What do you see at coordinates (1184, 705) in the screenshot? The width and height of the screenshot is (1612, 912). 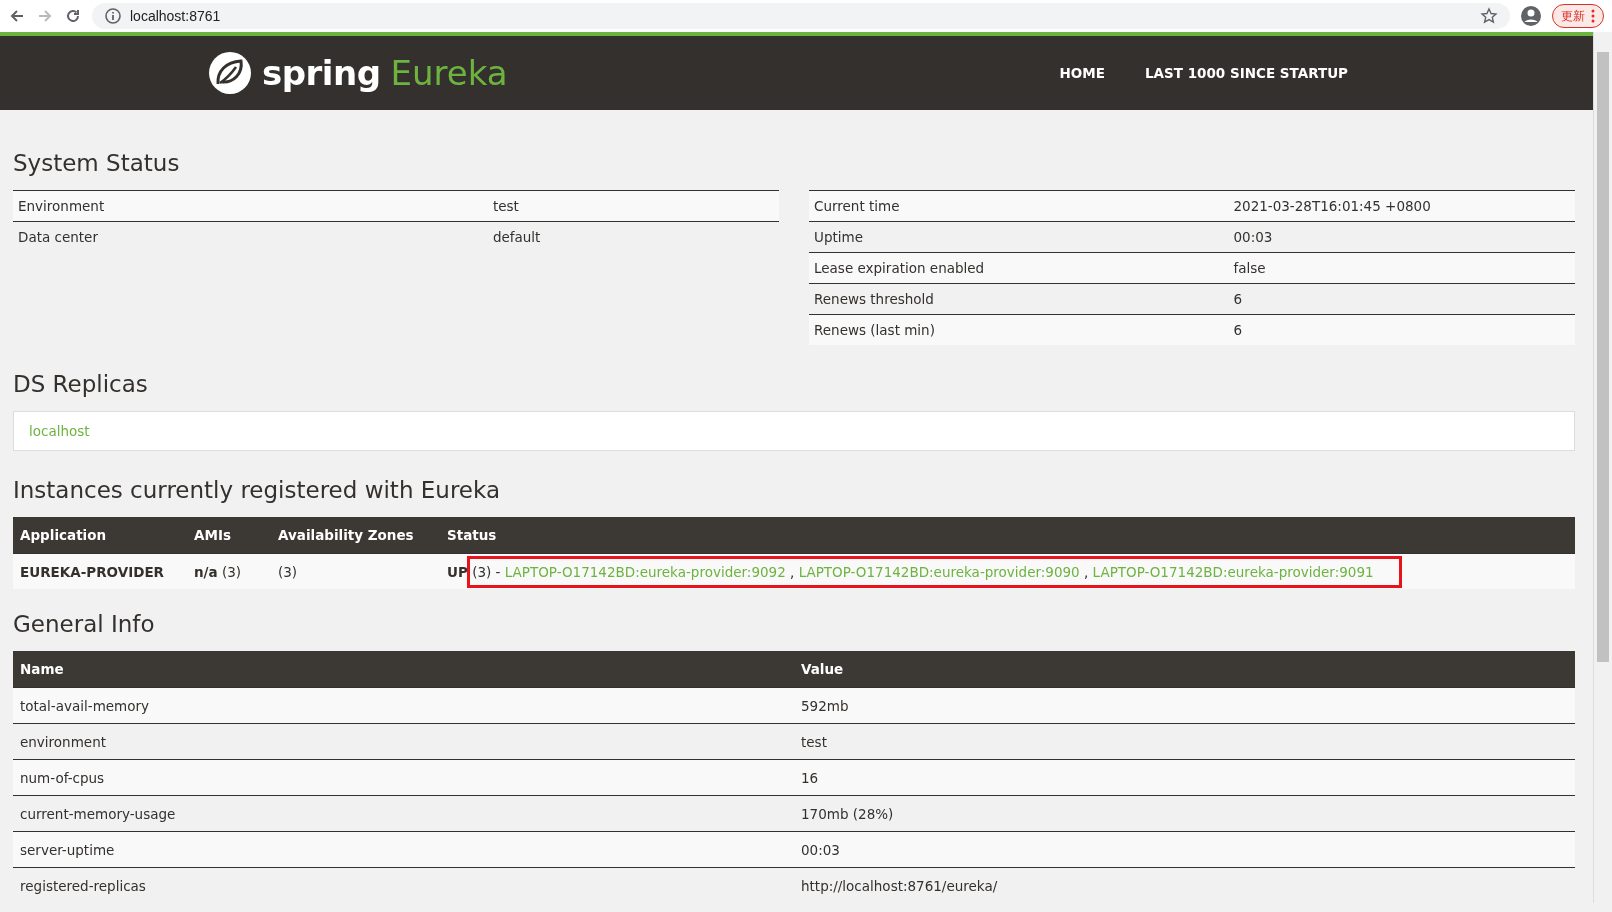 I see `info-value: 592mb` at bounding box center [1184, 705].